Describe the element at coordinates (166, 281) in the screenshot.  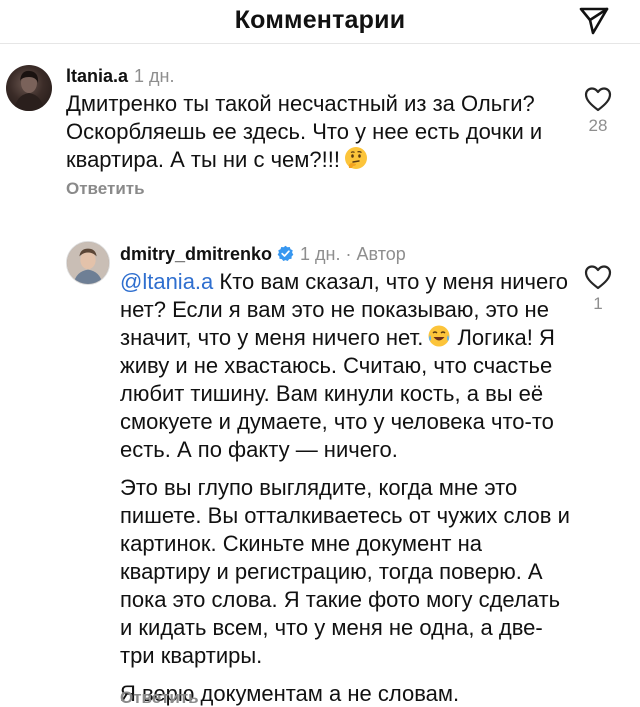
I see `mention-link: @ltania.a` at that location.